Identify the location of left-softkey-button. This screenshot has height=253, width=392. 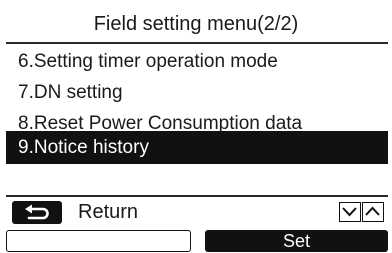
(98, 241).